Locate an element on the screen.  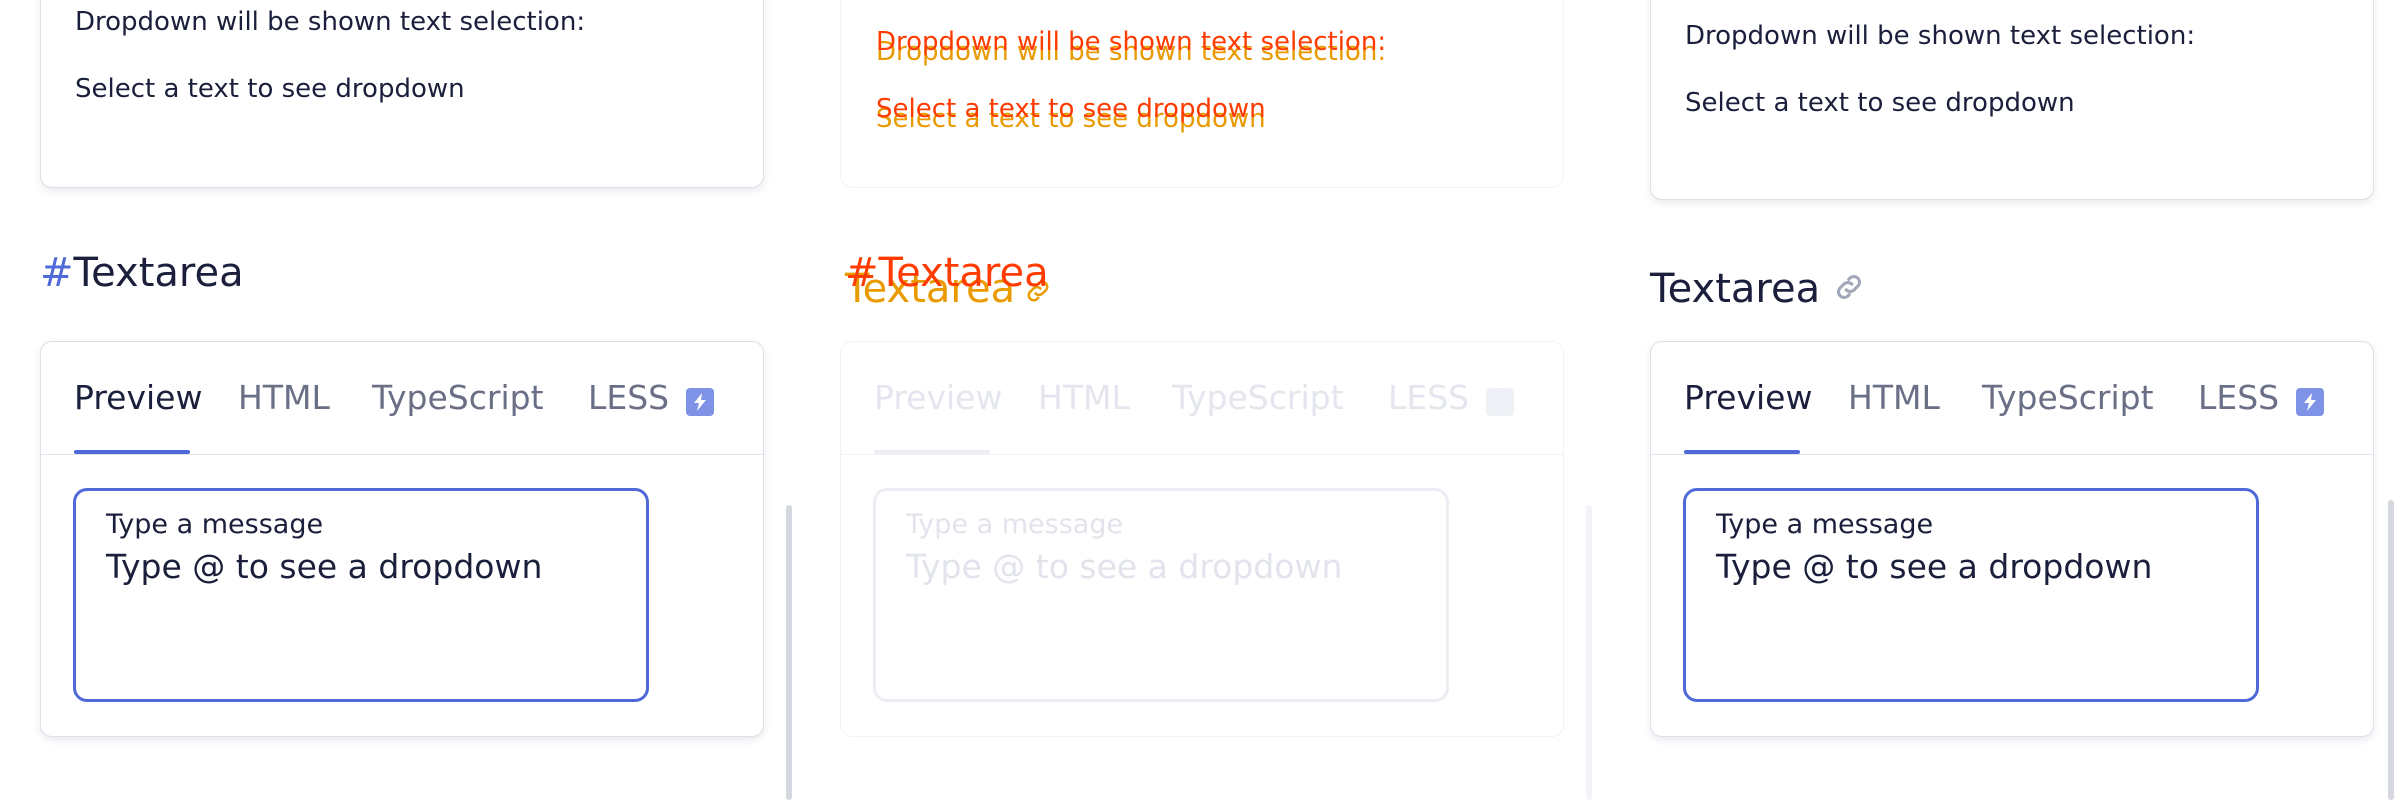
tab-html-faded: HTML is located at coordinates (1084, 397).